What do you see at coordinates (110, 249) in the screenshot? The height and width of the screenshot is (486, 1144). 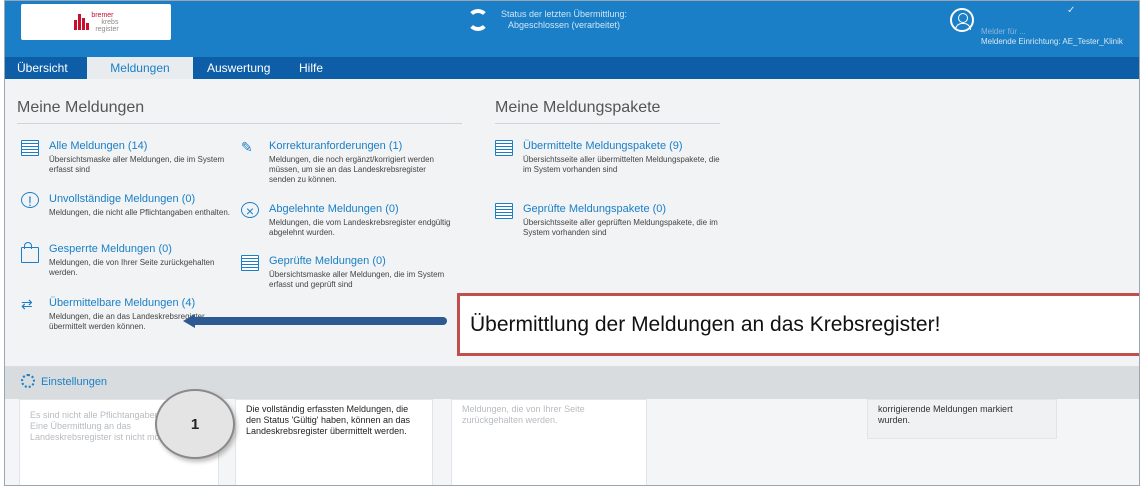 I see `menu-item-title: Gesperrte Meldungen (0)` at bounding box center [110, 249].